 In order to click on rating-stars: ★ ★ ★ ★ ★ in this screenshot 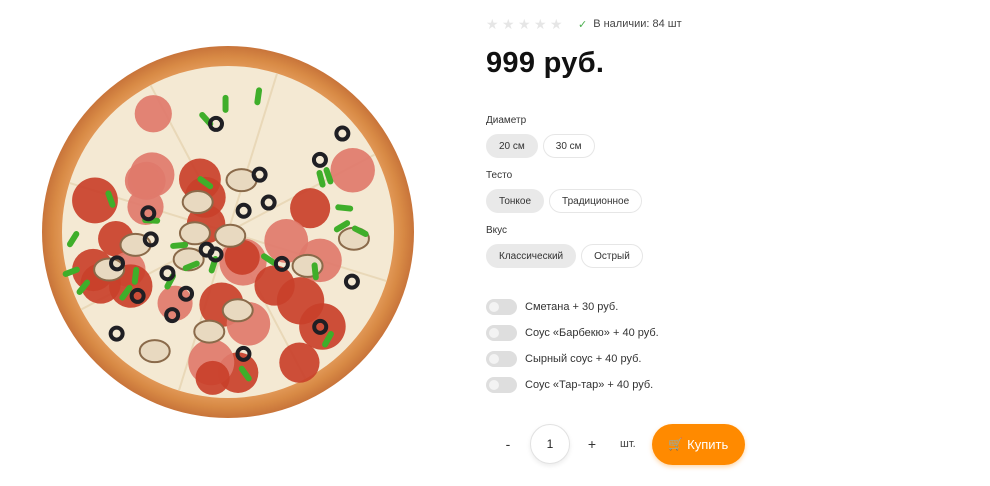, I will do `click(525, 24)`.